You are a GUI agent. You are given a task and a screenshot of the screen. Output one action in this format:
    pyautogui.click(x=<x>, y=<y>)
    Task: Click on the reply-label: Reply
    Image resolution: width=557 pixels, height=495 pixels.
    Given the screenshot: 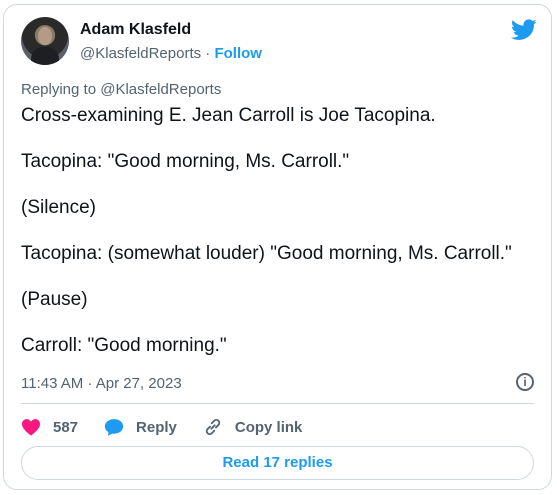 What is the action you would take?
    pyautogui.click(x=156, y=427)
    